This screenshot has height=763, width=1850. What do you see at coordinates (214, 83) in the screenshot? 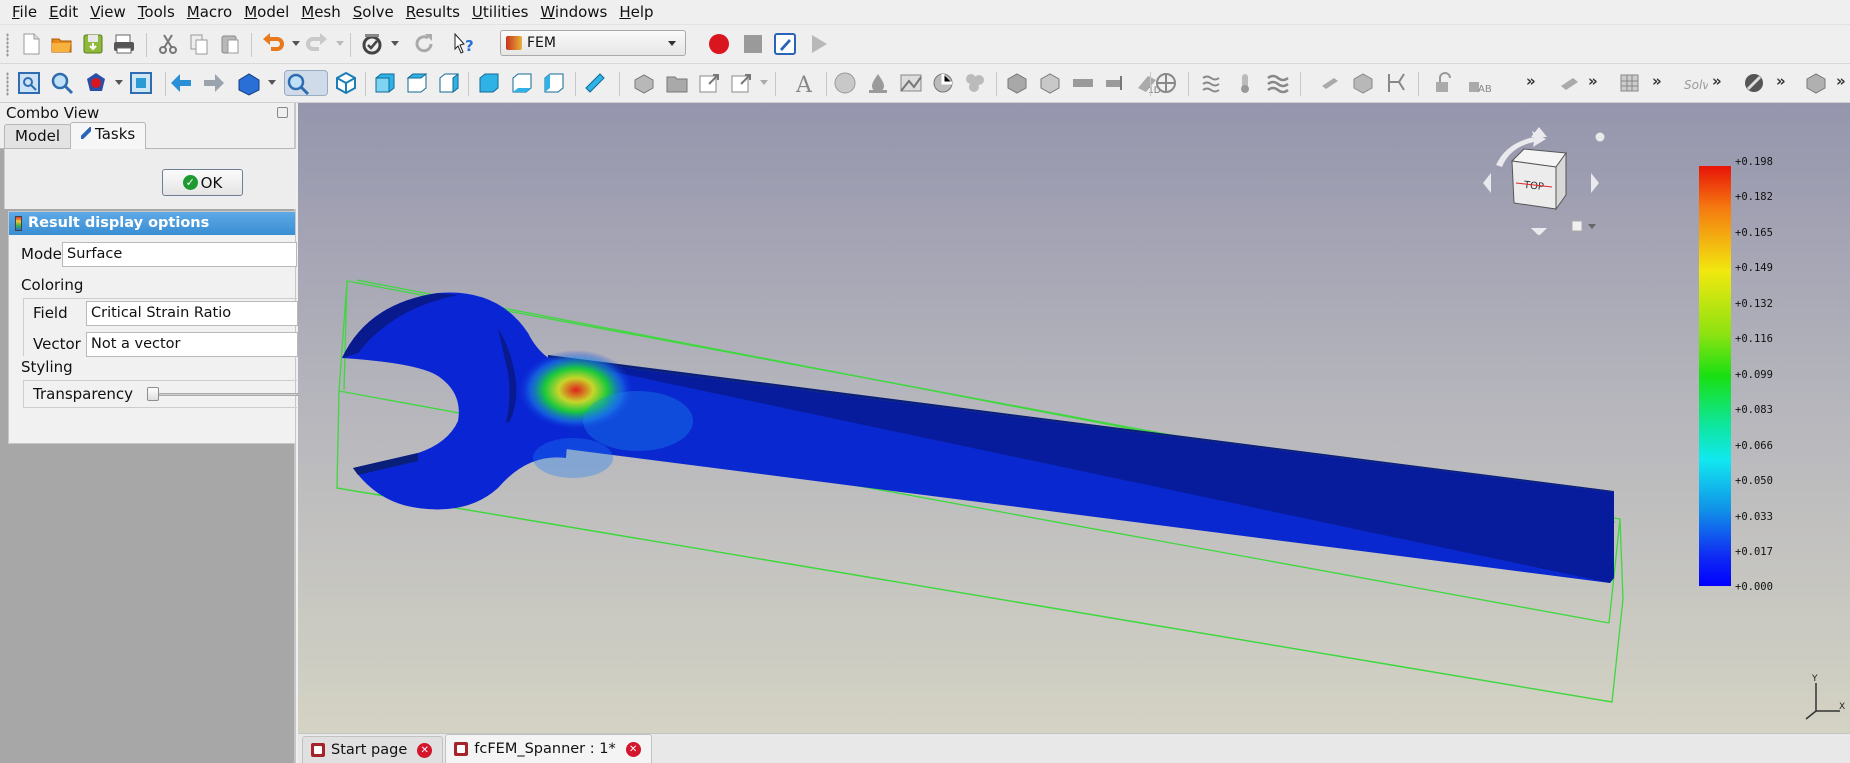
I see `forward-arrow-icon` at bounding box center [214, 83].